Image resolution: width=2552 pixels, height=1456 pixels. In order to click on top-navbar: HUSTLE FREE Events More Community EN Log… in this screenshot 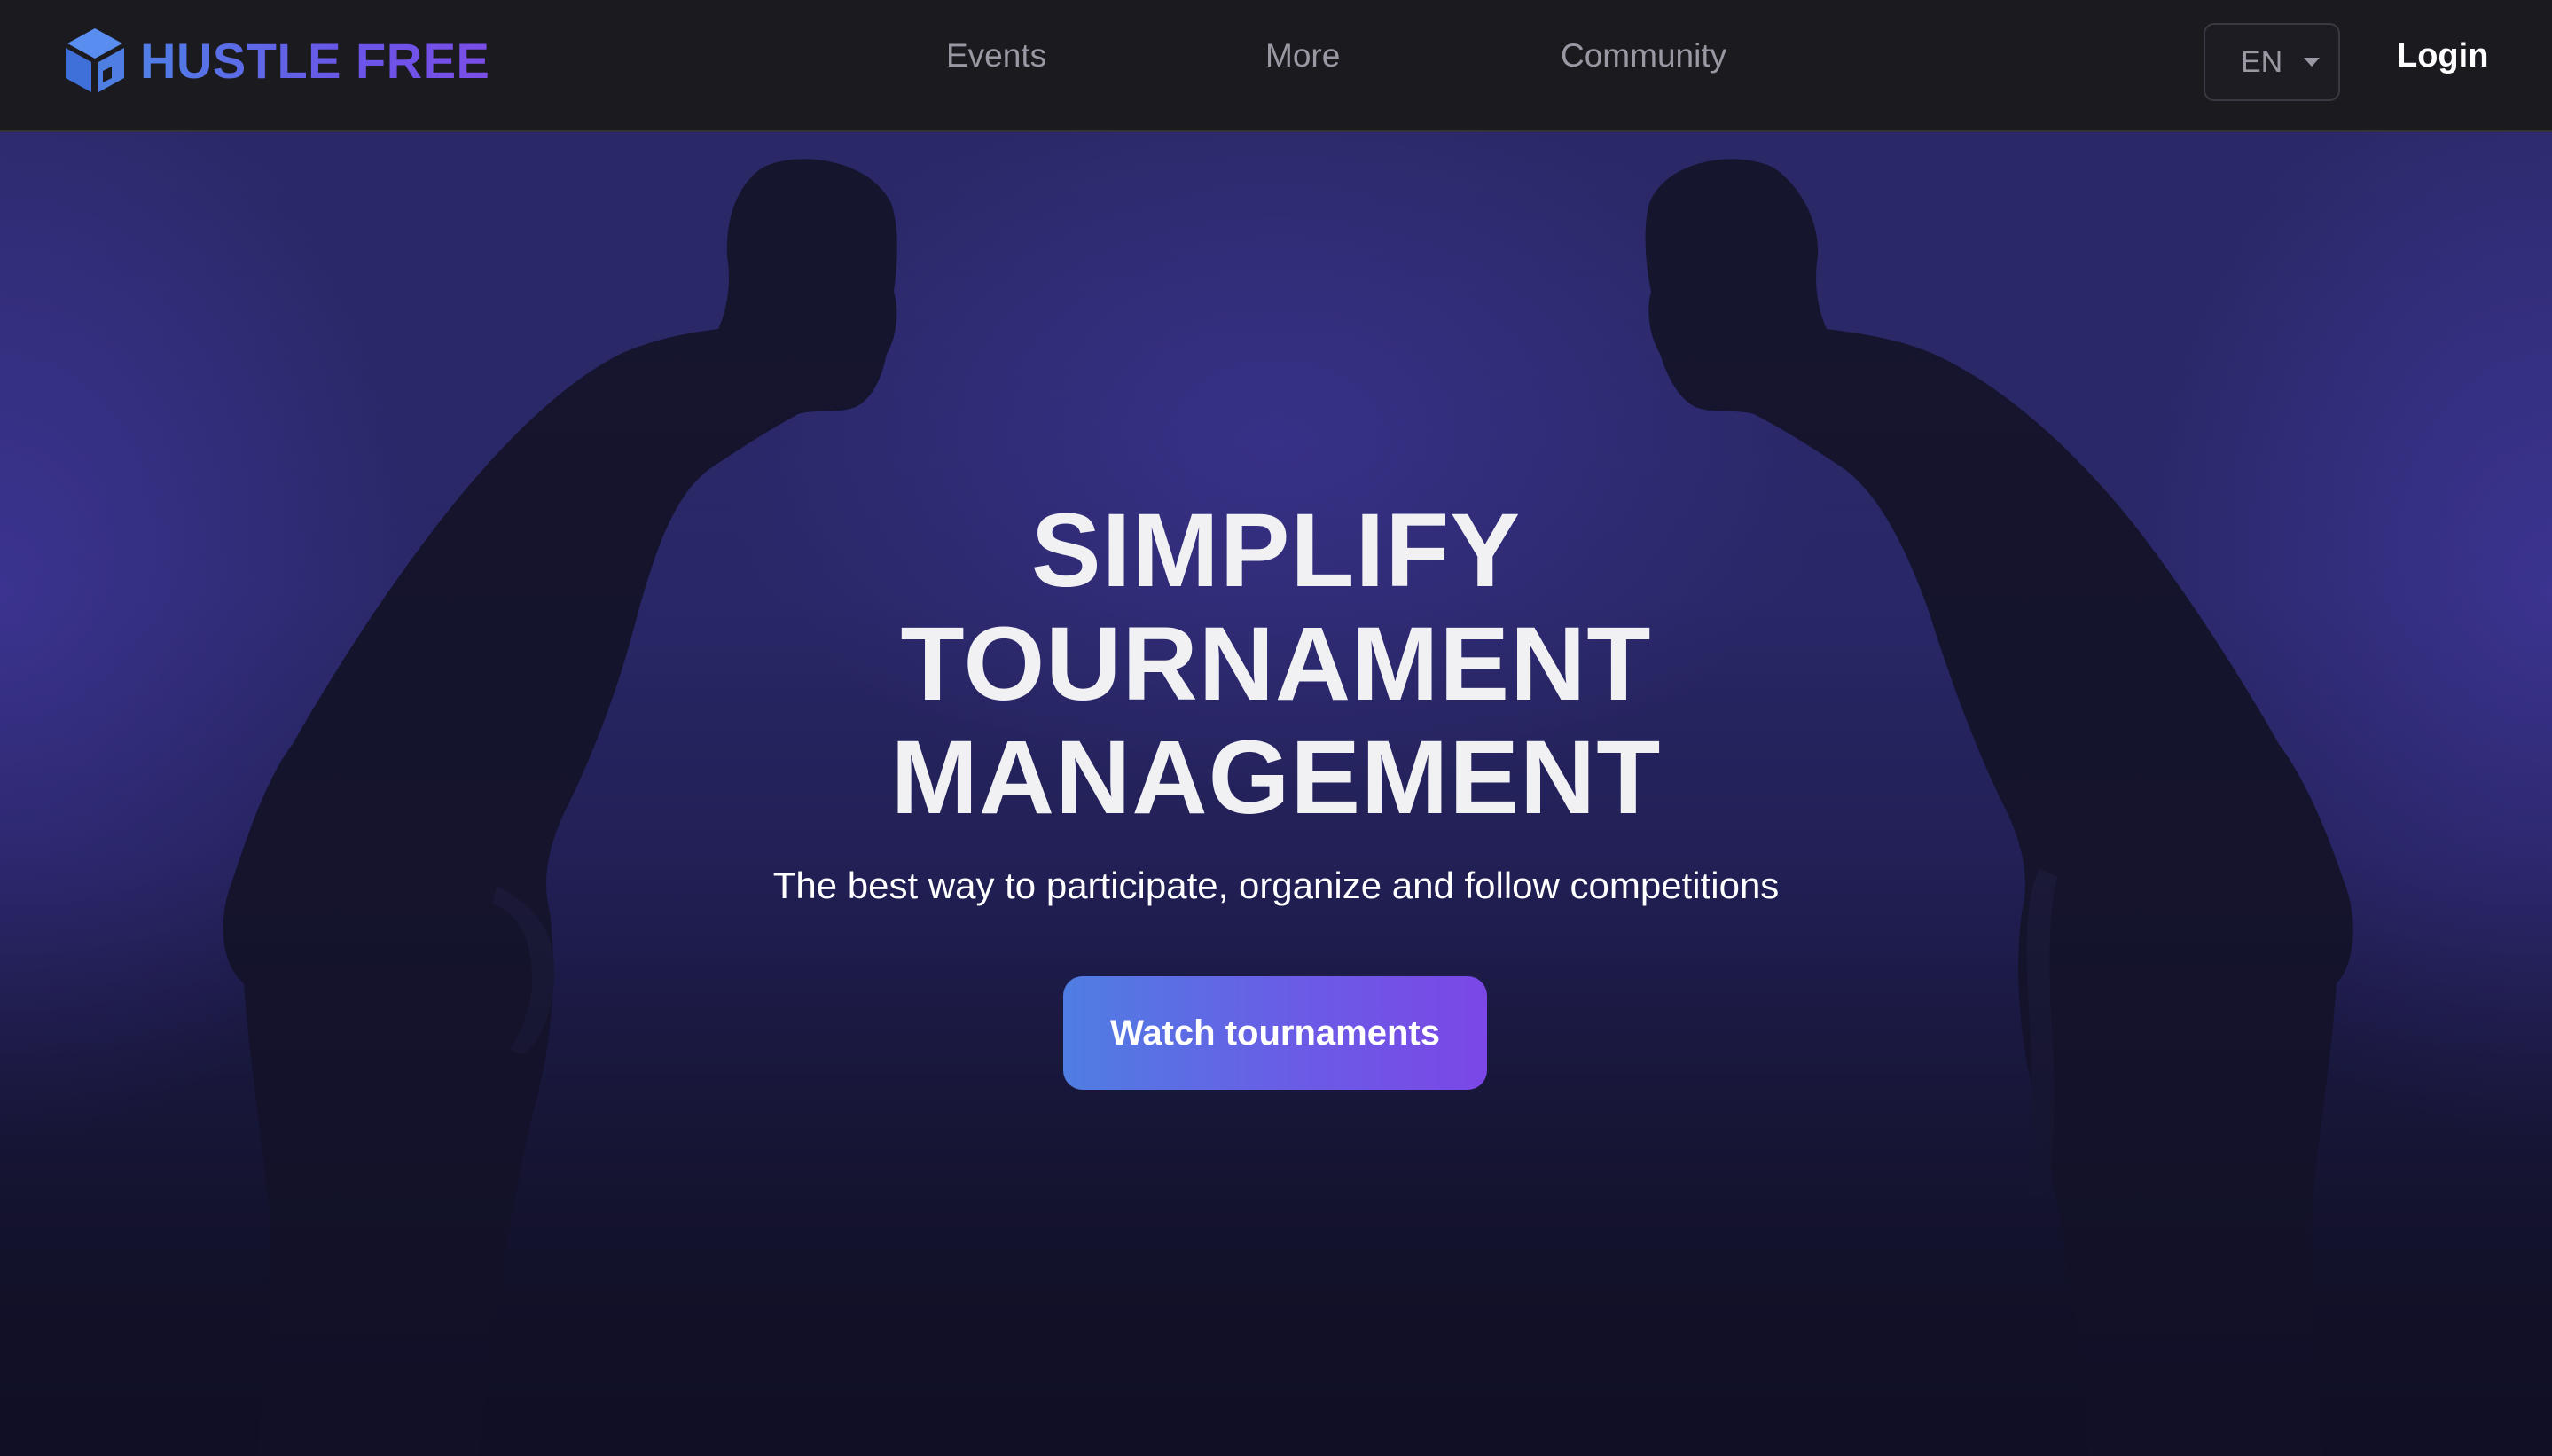, I will do `click(1276, 66)`.